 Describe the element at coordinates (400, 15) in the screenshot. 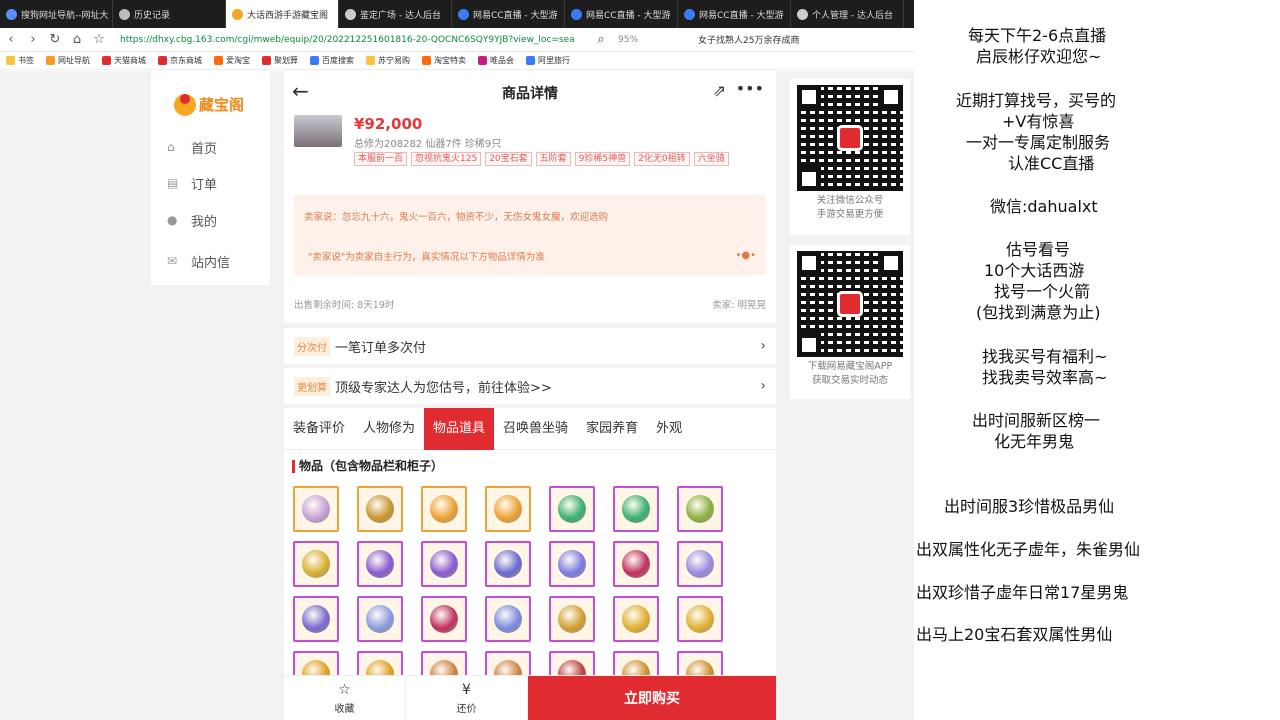

I see `tab-label: 鉴定广场 - 达人后台` at that location.